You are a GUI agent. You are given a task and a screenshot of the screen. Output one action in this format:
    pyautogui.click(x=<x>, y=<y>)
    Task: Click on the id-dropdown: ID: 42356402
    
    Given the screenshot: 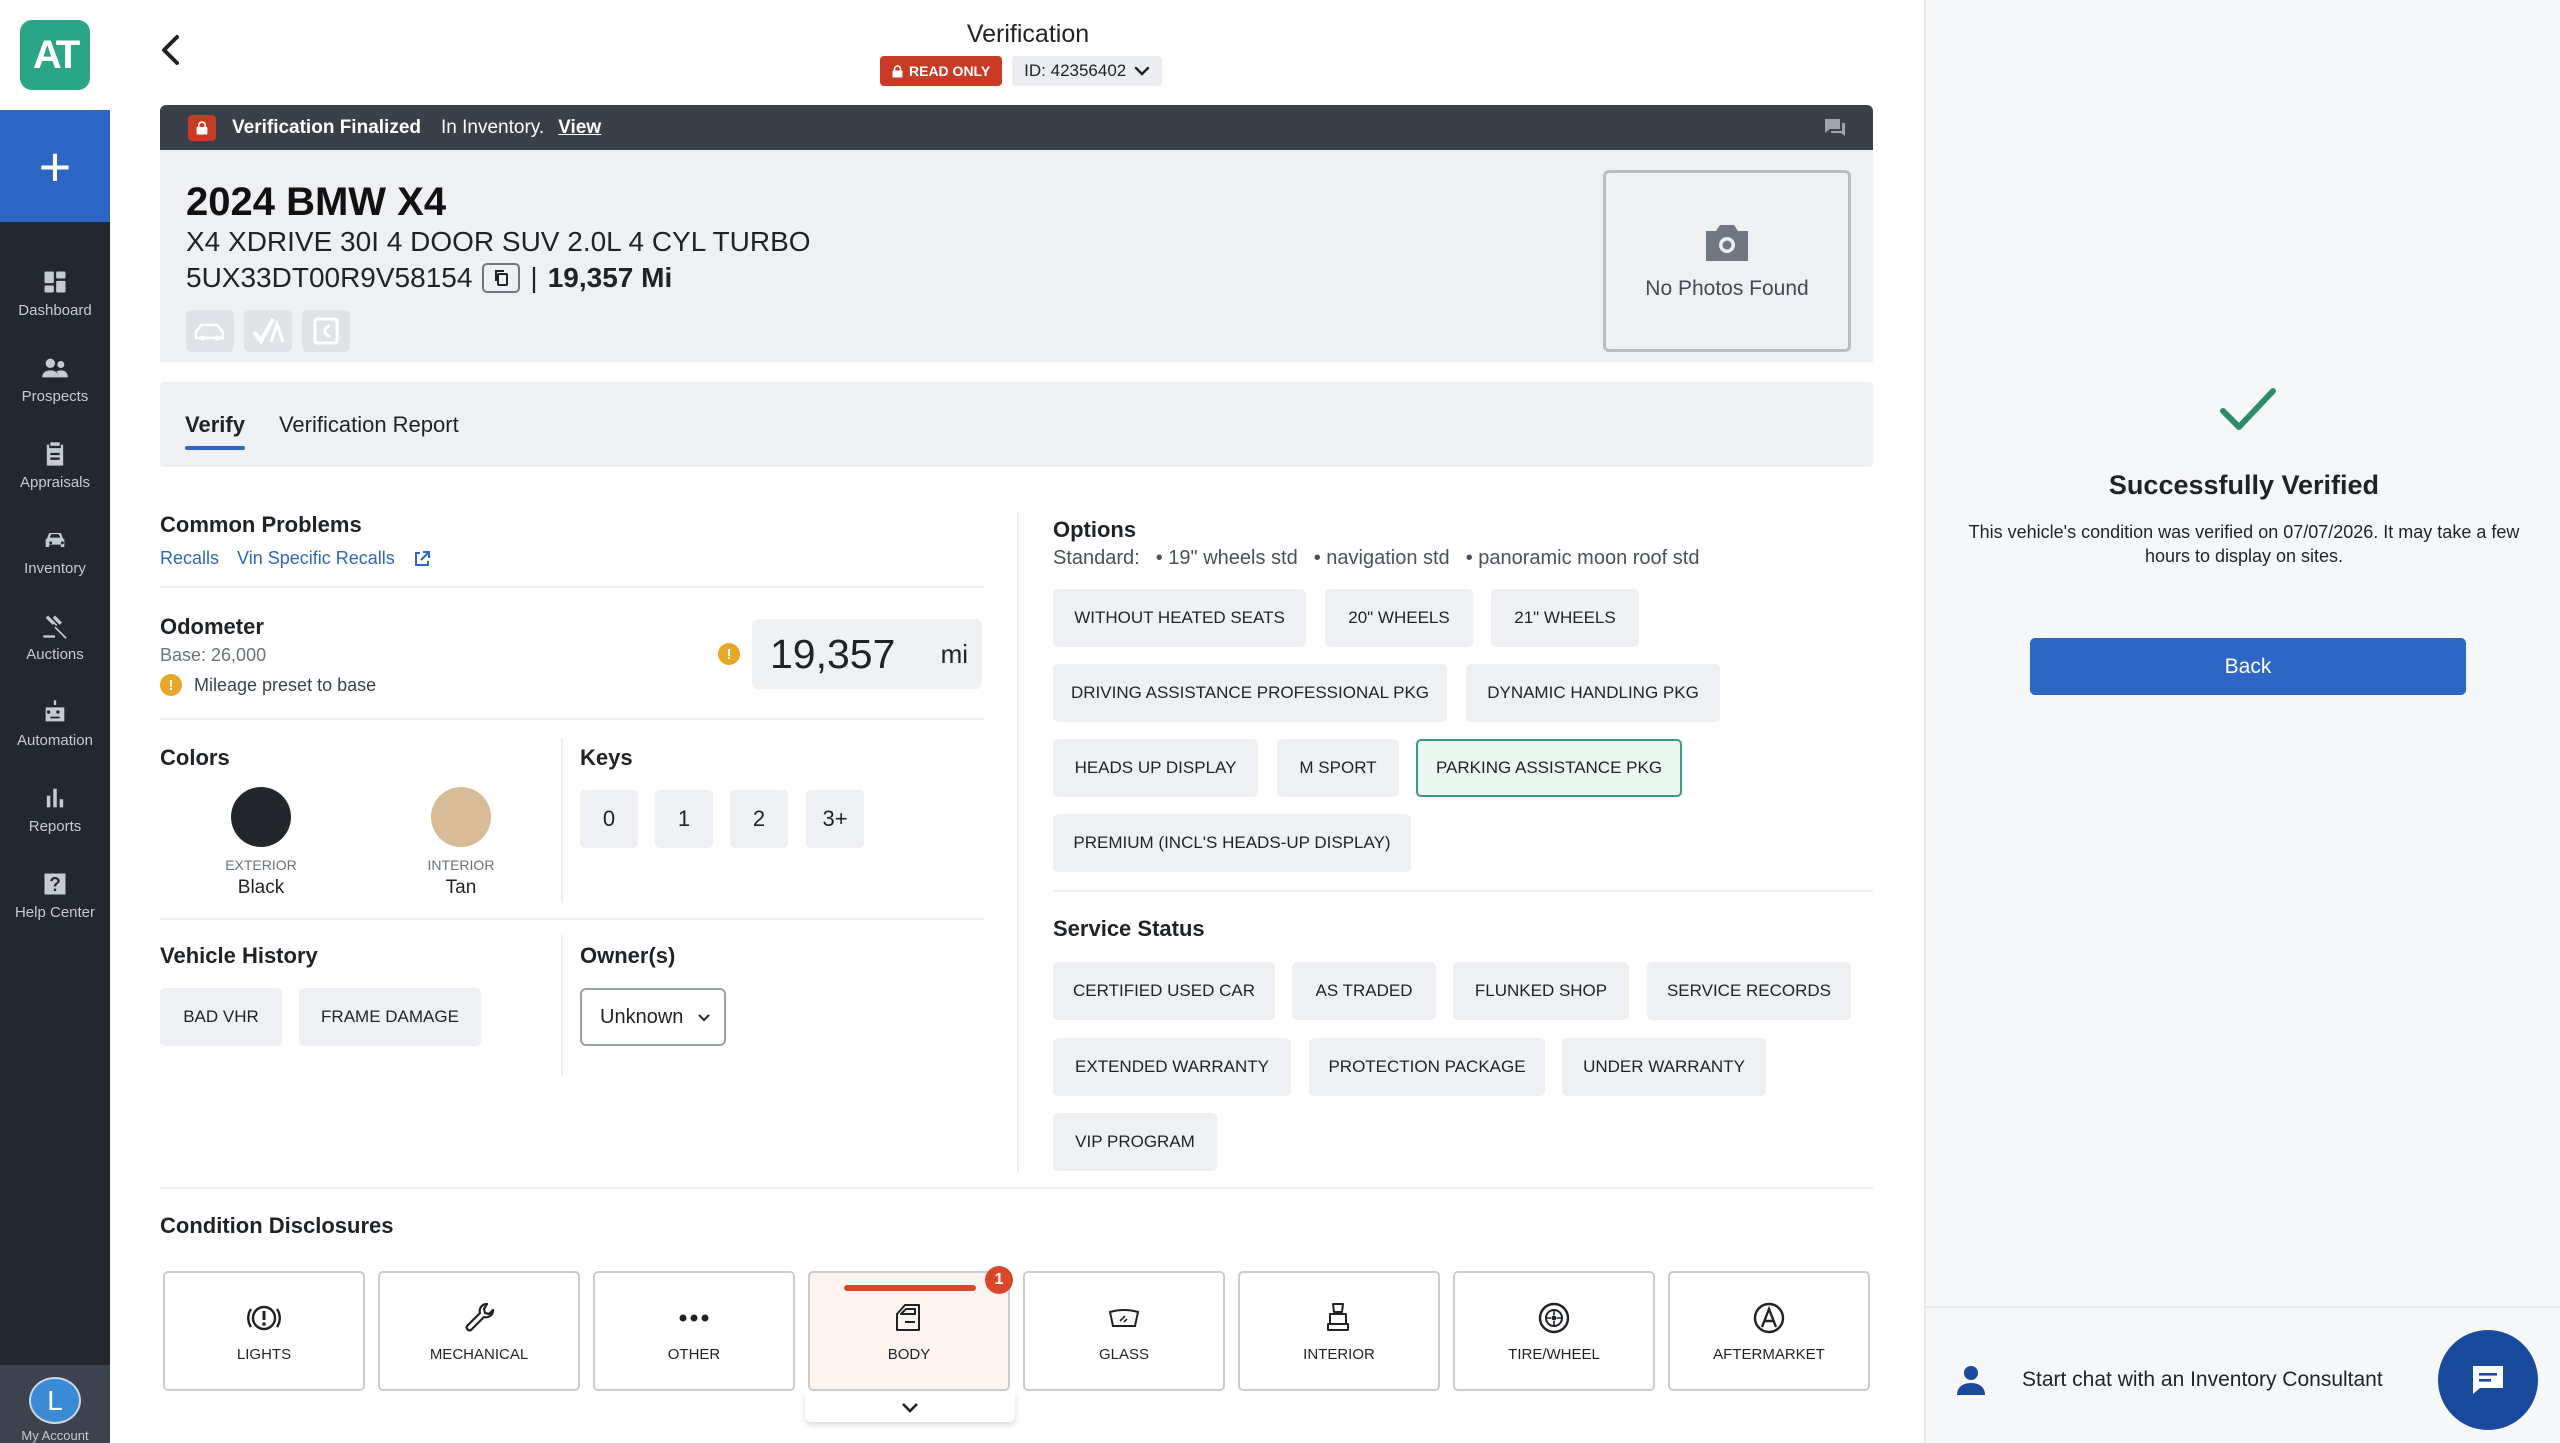 What is the action you would take?
    pyautogui.click(x=1087, y=71)
    